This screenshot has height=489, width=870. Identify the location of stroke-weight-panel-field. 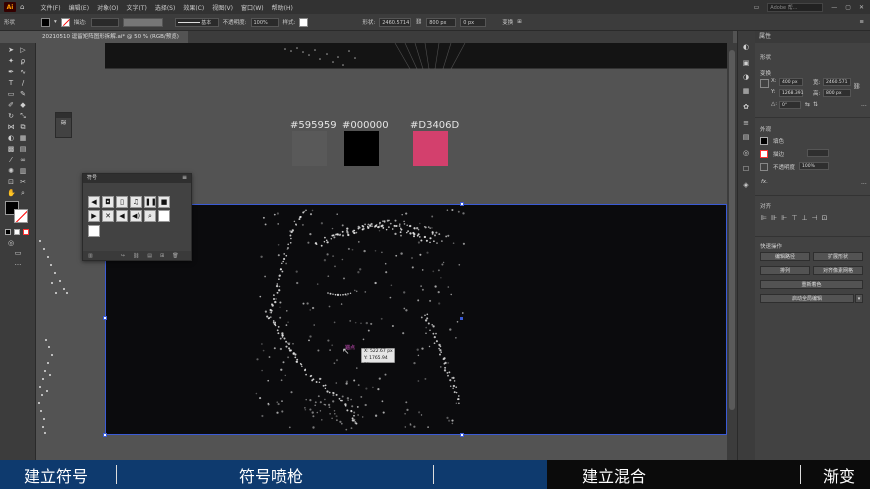
(818, 153).